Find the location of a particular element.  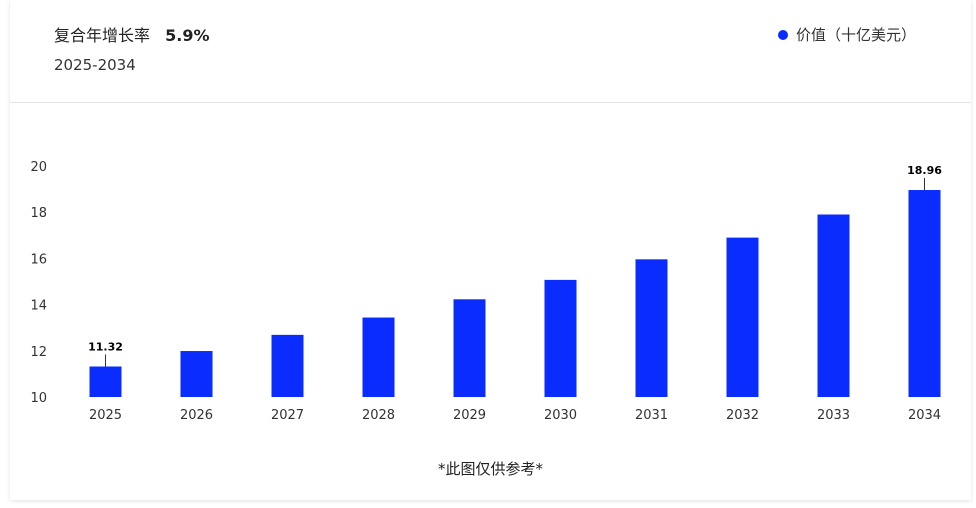

y-tick-label: 18 is located at coordinates (38, 213).